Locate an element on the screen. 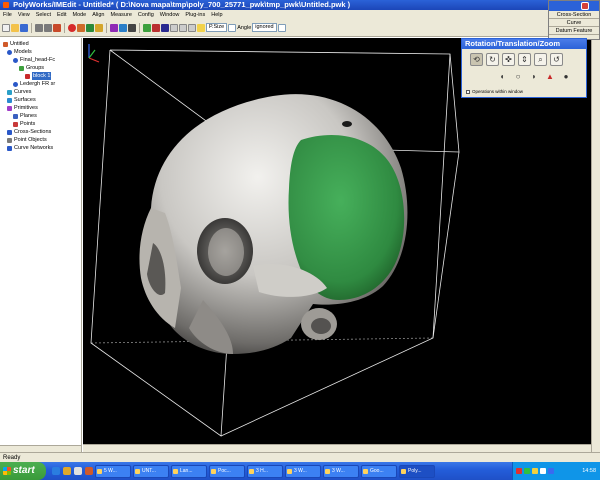 The width and height of the screenshot is (600, 480). cut-icon is located at coordinates (57, 27).